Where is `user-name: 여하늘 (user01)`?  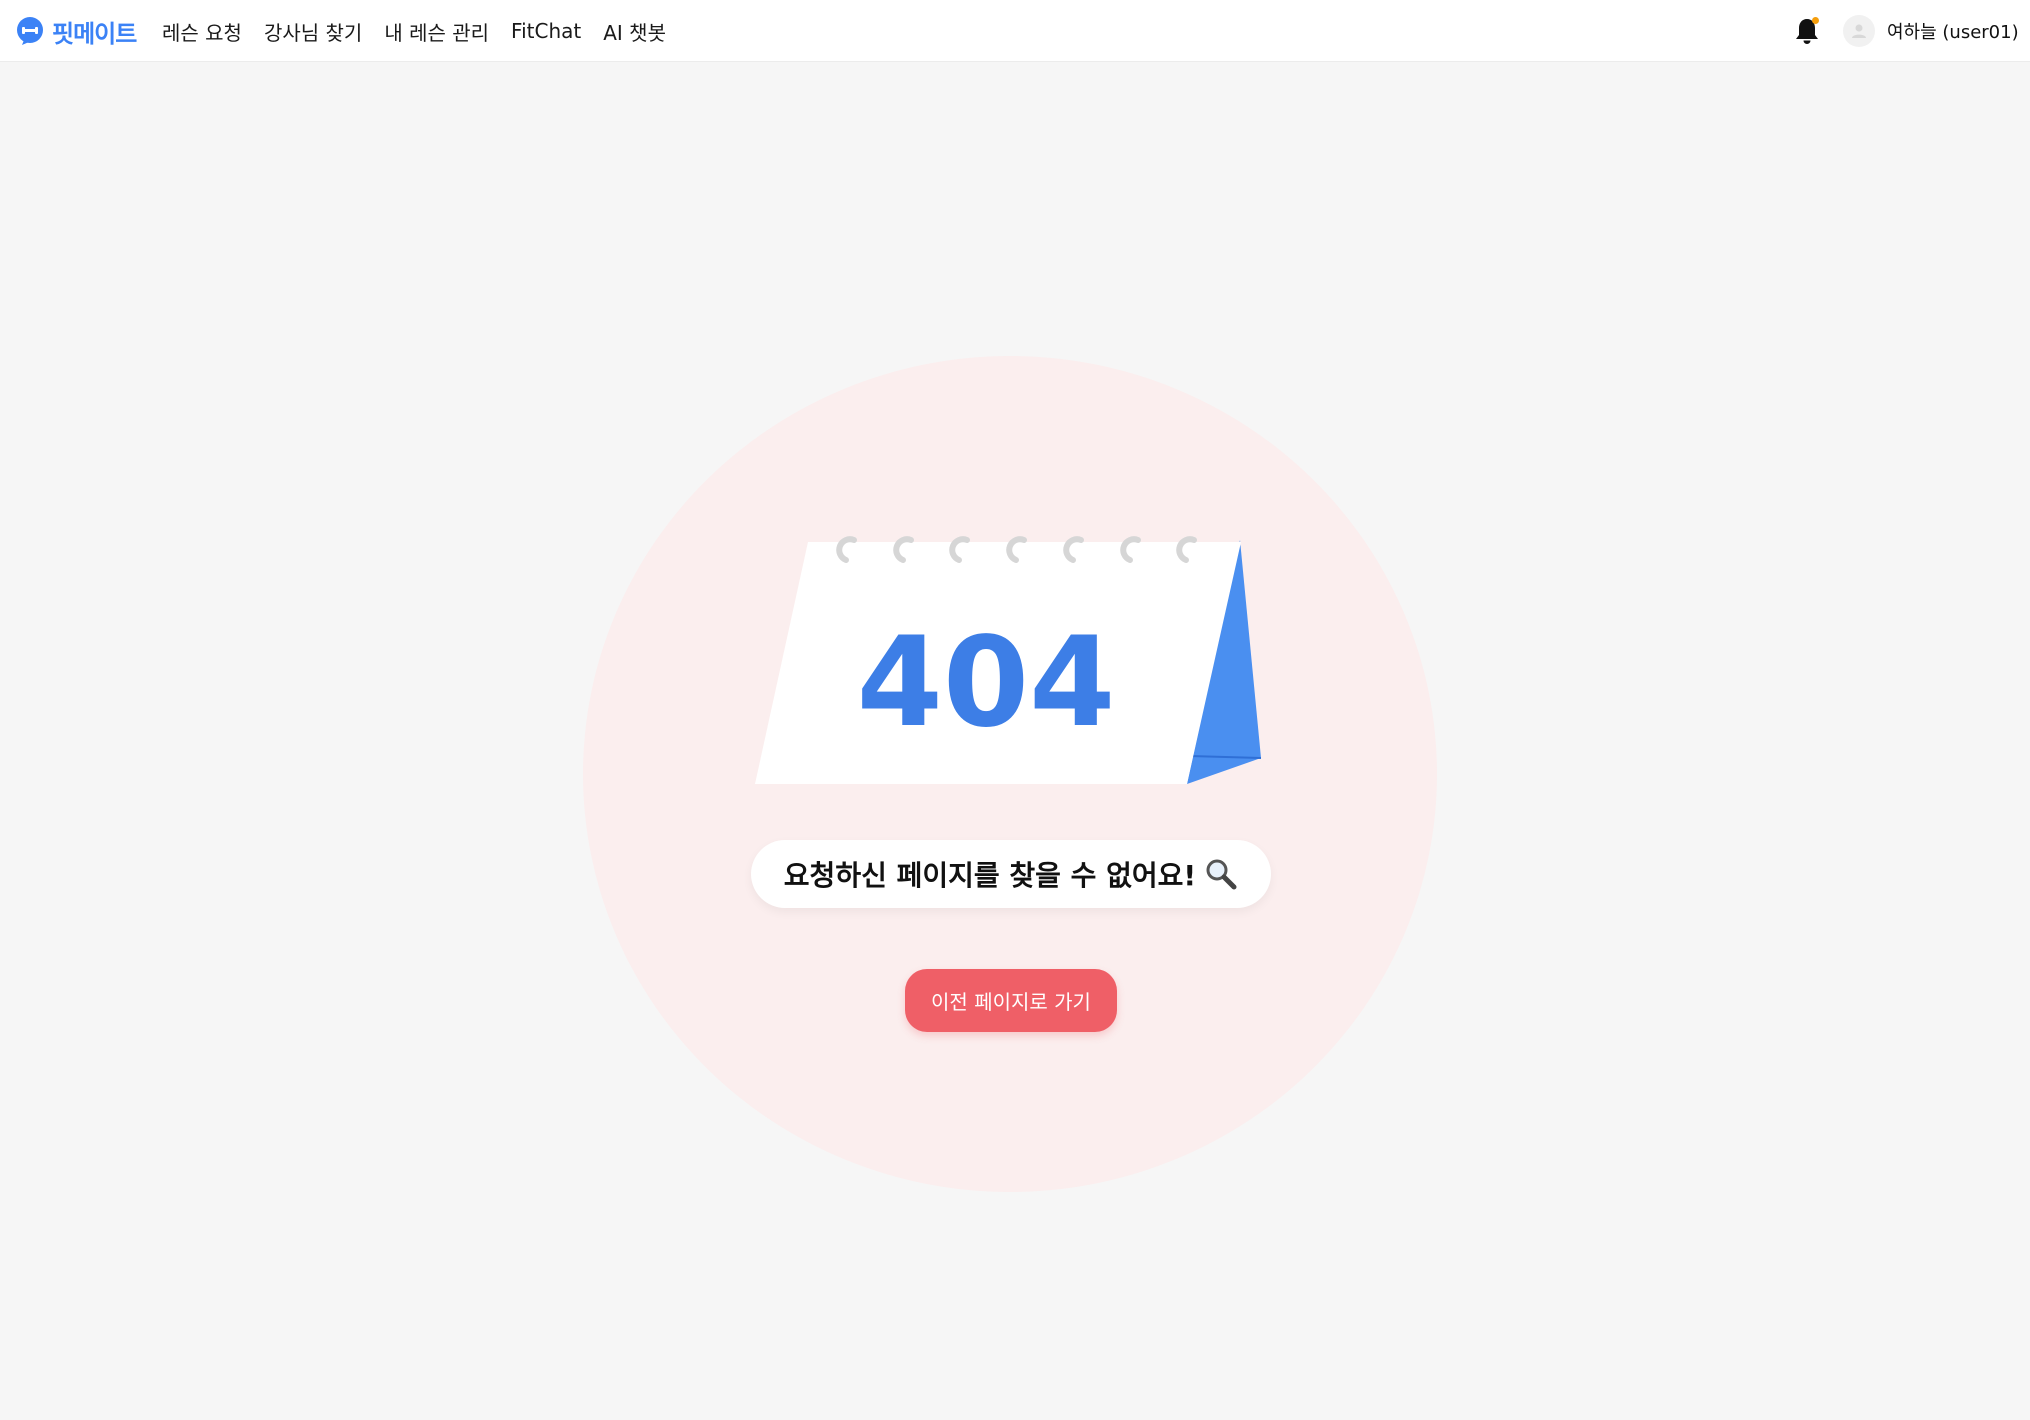
user-name: 여하늘 (user01) is located at coordinates (1953, 32).